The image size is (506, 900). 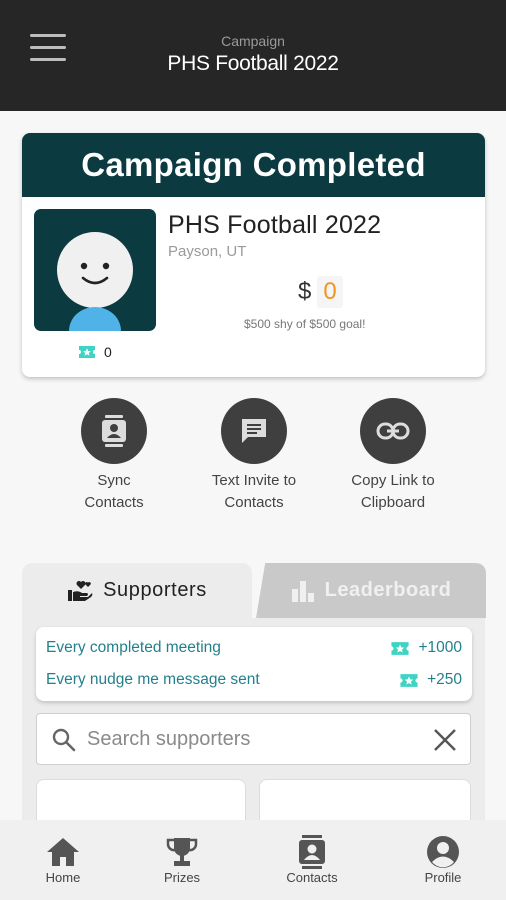 I want to click on goal-text: $500 shy of $500 goal!, so click(x=305, y=324).